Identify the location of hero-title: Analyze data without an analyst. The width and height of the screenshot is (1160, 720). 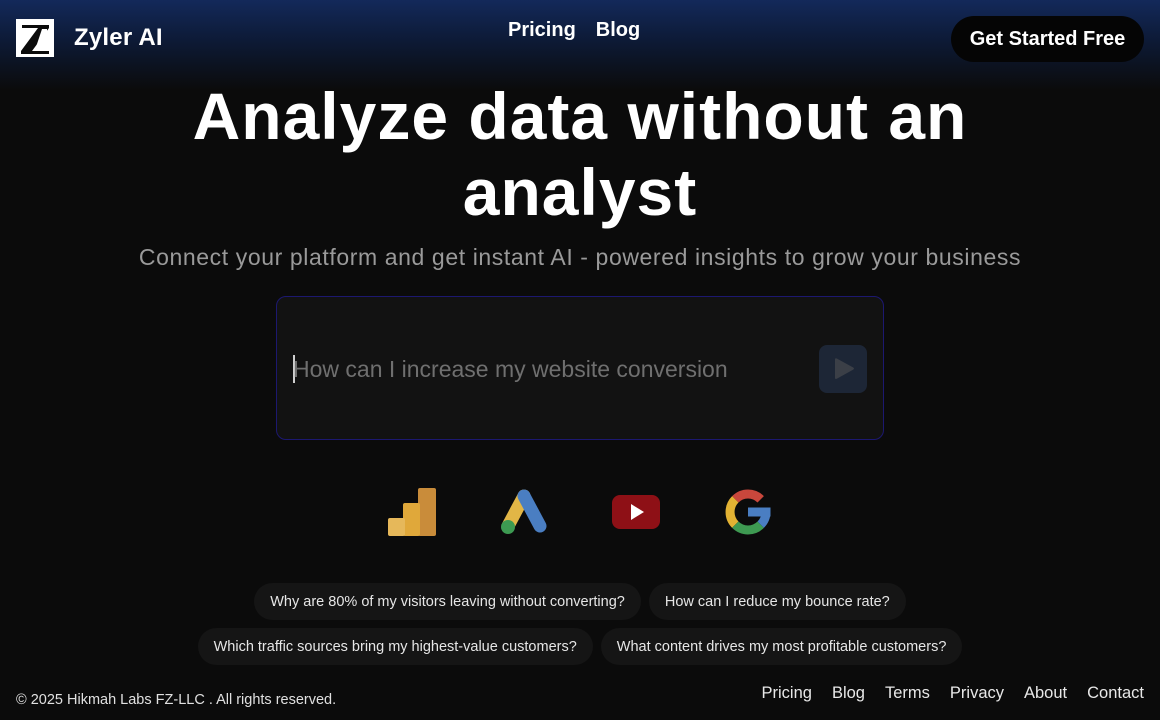
(580, 154).